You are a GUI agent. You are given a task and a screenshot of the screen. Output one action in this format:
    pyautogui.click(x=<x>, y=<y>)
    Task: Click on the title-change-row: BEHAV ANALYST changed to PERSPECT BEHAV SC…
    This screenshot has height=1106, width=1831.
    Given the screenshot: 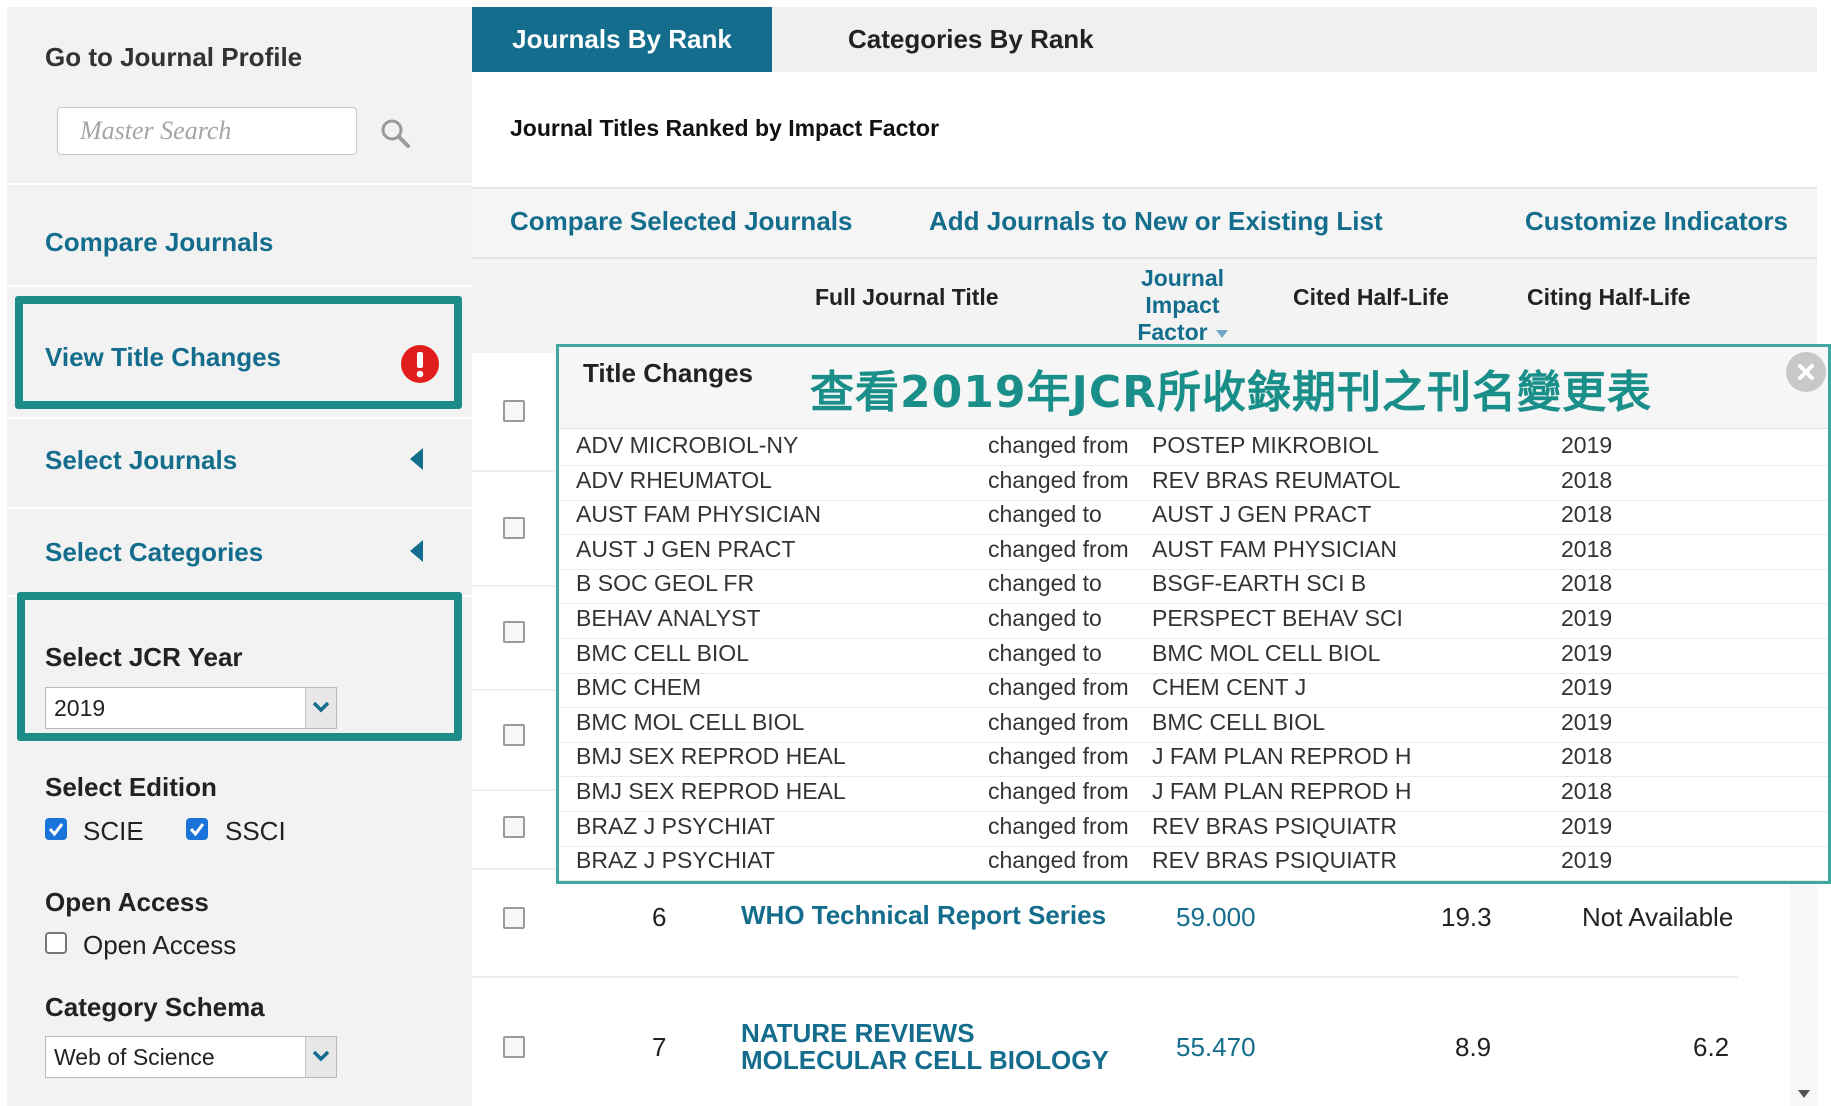 What is the action you would take?
    pyautogui.click(x=1193, y=621)
    